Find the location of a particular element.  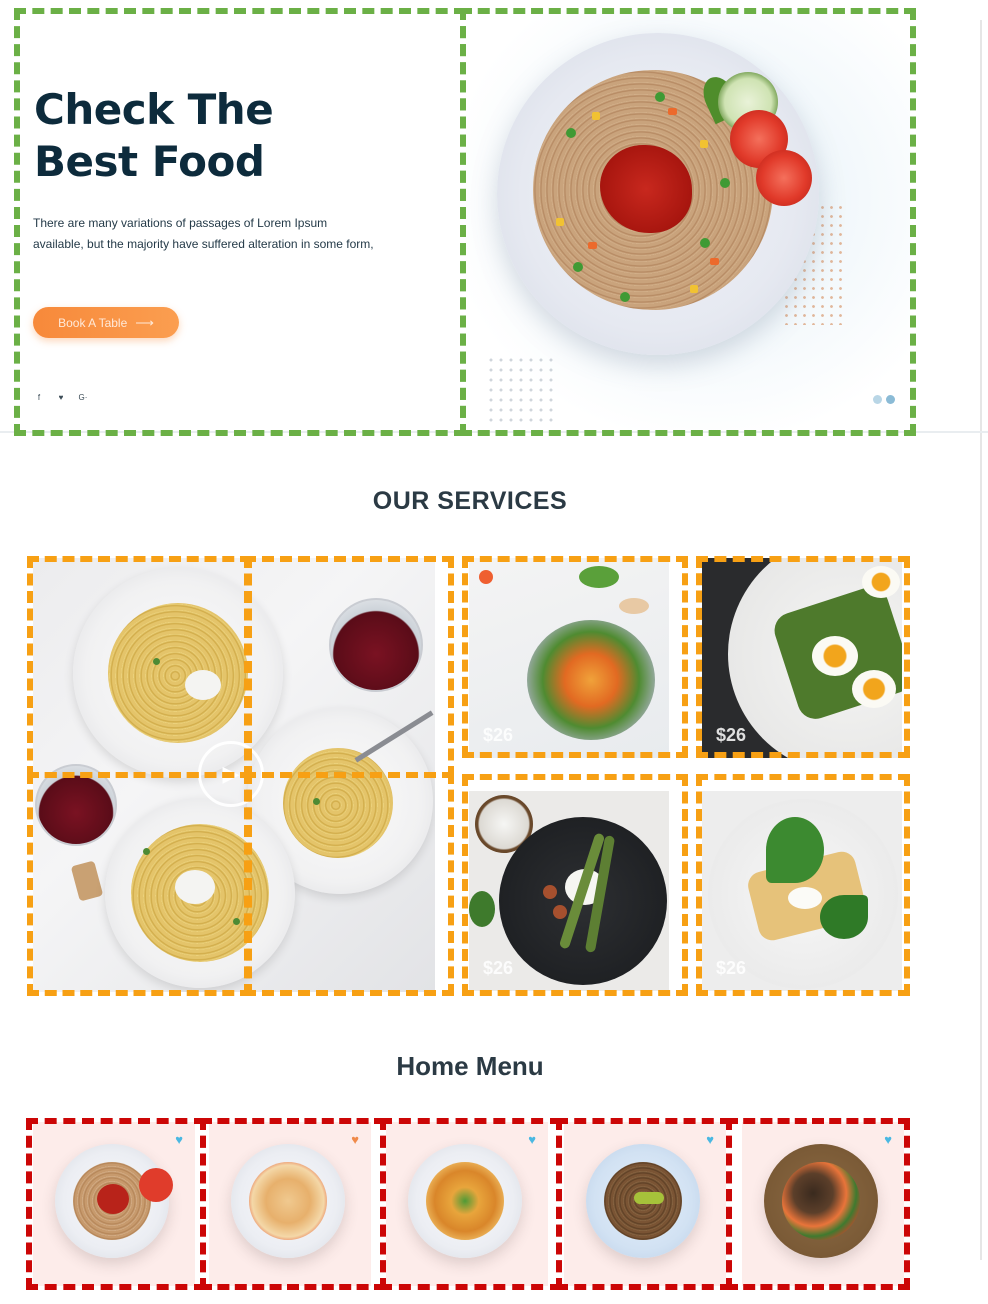

play-video-button: ▶ is located at coordinates (231, 774).